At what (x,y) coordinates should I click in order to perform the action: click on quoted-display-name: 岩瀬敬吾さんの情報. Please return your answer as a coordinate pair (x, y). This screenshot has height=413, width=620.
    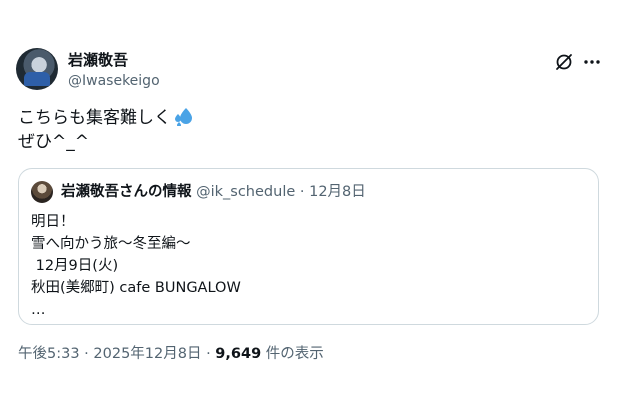
    Looking at the image, I should click on (126, 192).